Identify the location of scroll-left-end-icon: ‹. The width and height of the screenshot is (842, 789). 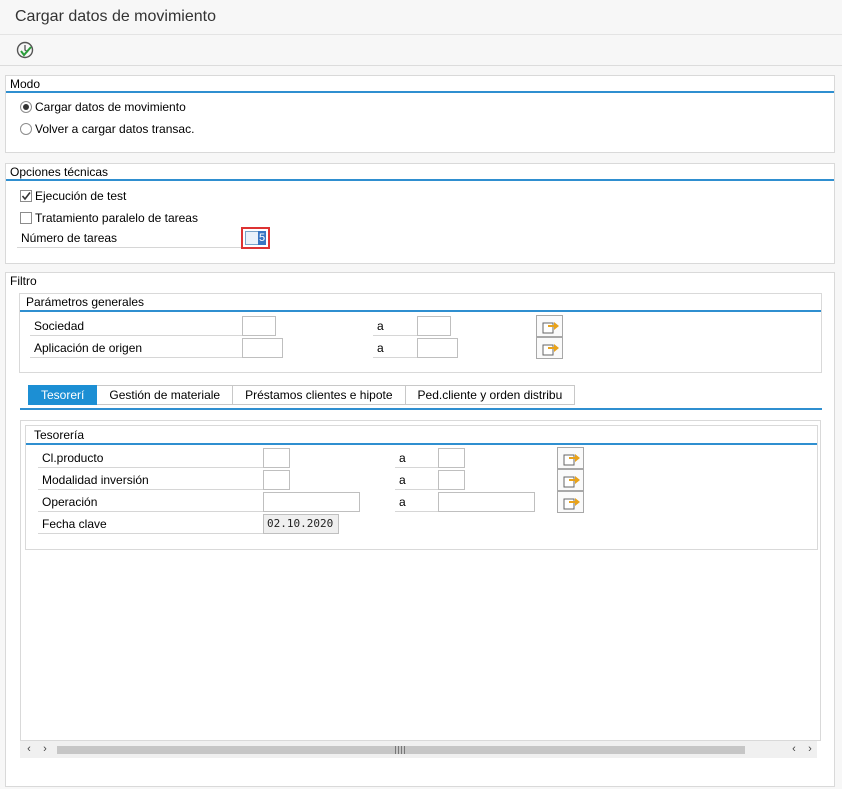
(794, 749).